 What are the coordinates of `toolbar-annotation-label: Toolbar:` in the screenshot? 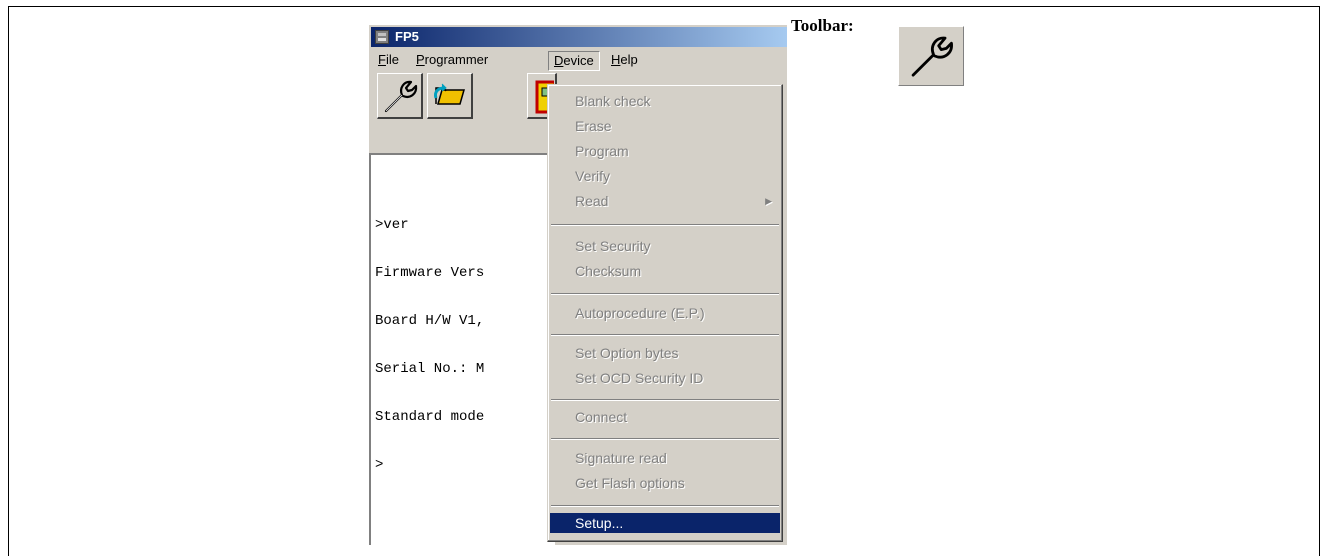 It's located at (822, 25).